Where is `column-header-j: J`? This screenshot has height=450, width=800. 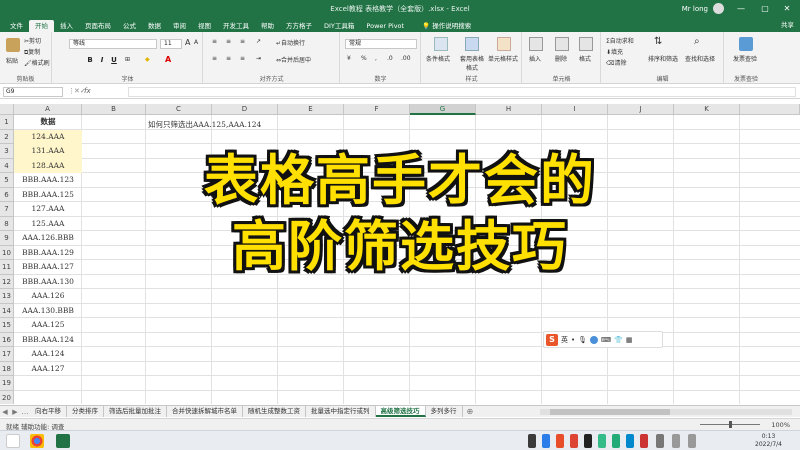
column-header-j: J is located at coordinates (641, 109).